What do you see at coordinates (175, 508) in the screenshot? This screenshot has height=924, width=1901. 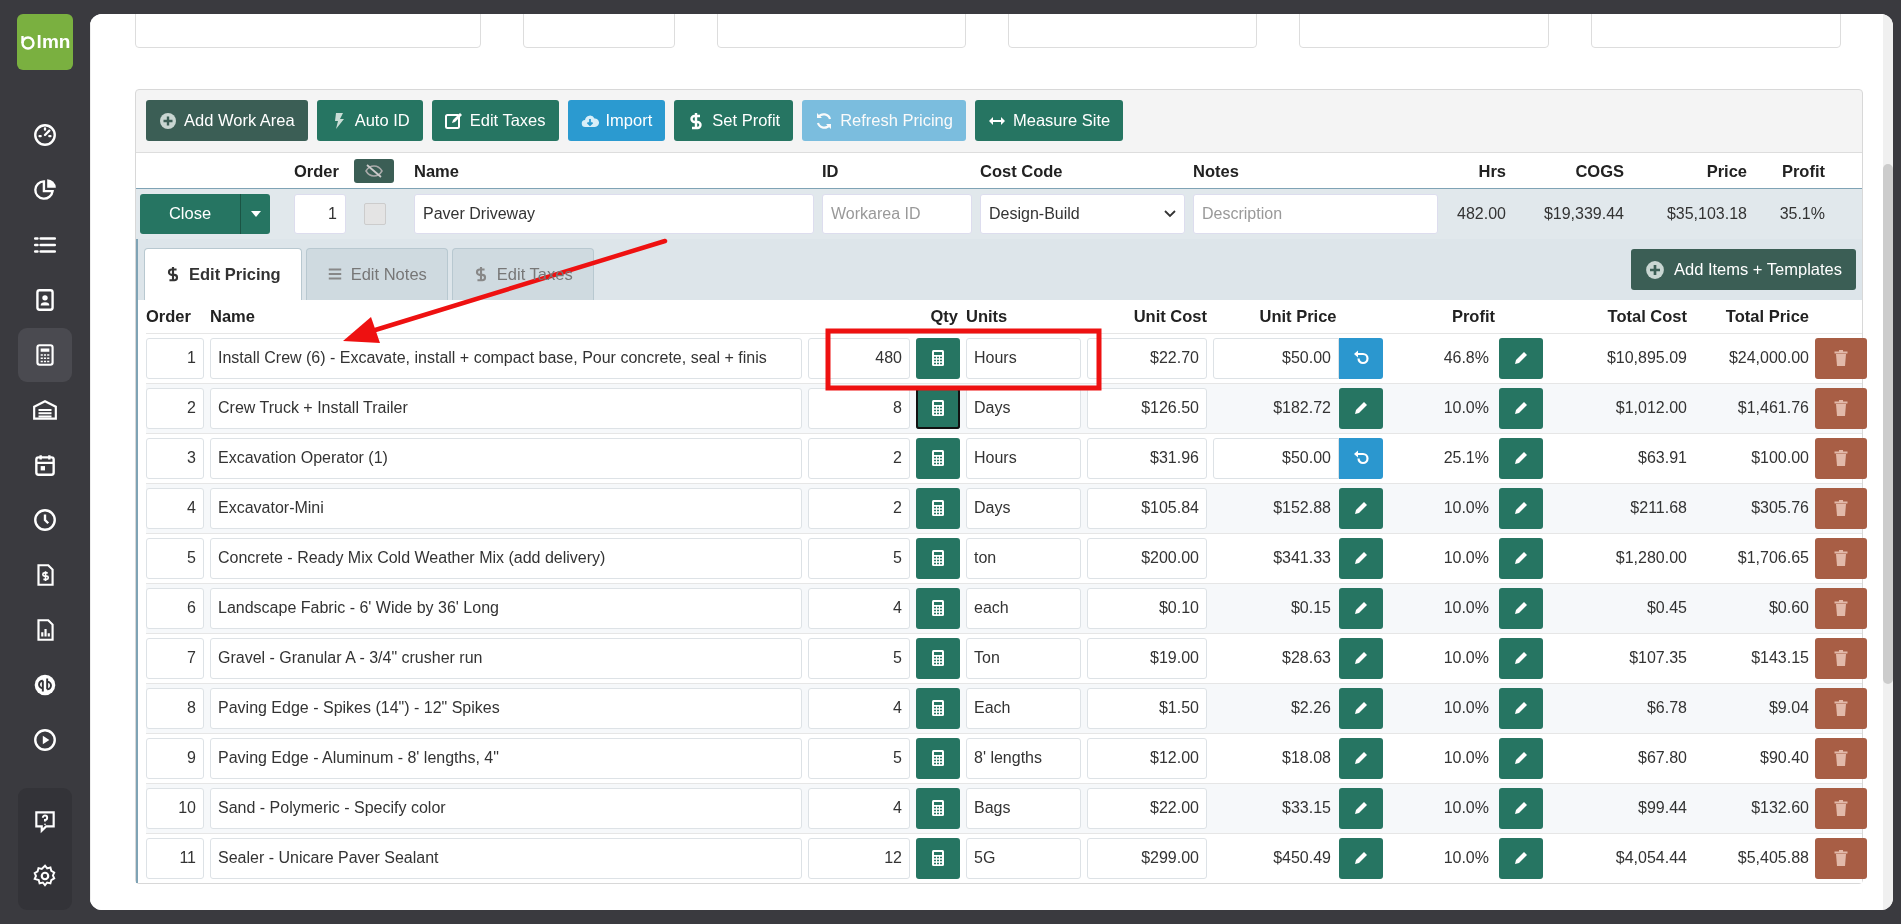 I see `order-field: 4` at bounding box center [175, 508].